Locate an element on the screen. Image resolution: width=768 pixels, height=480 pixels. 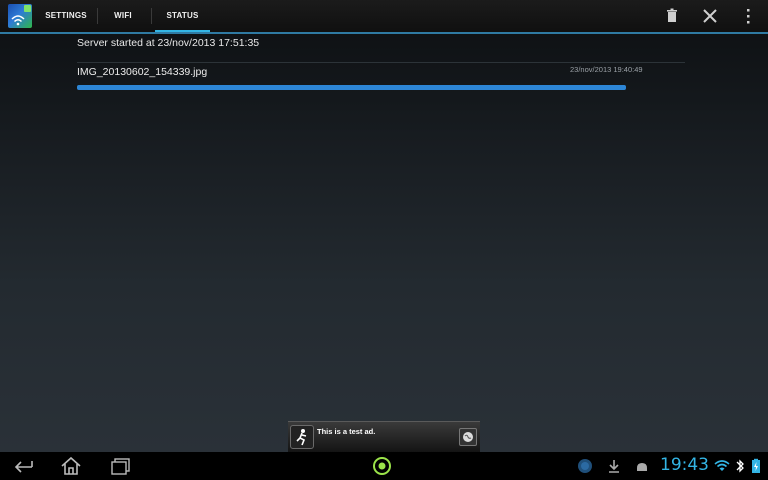
overflow-menu-button is located at coordinates (748, 16).